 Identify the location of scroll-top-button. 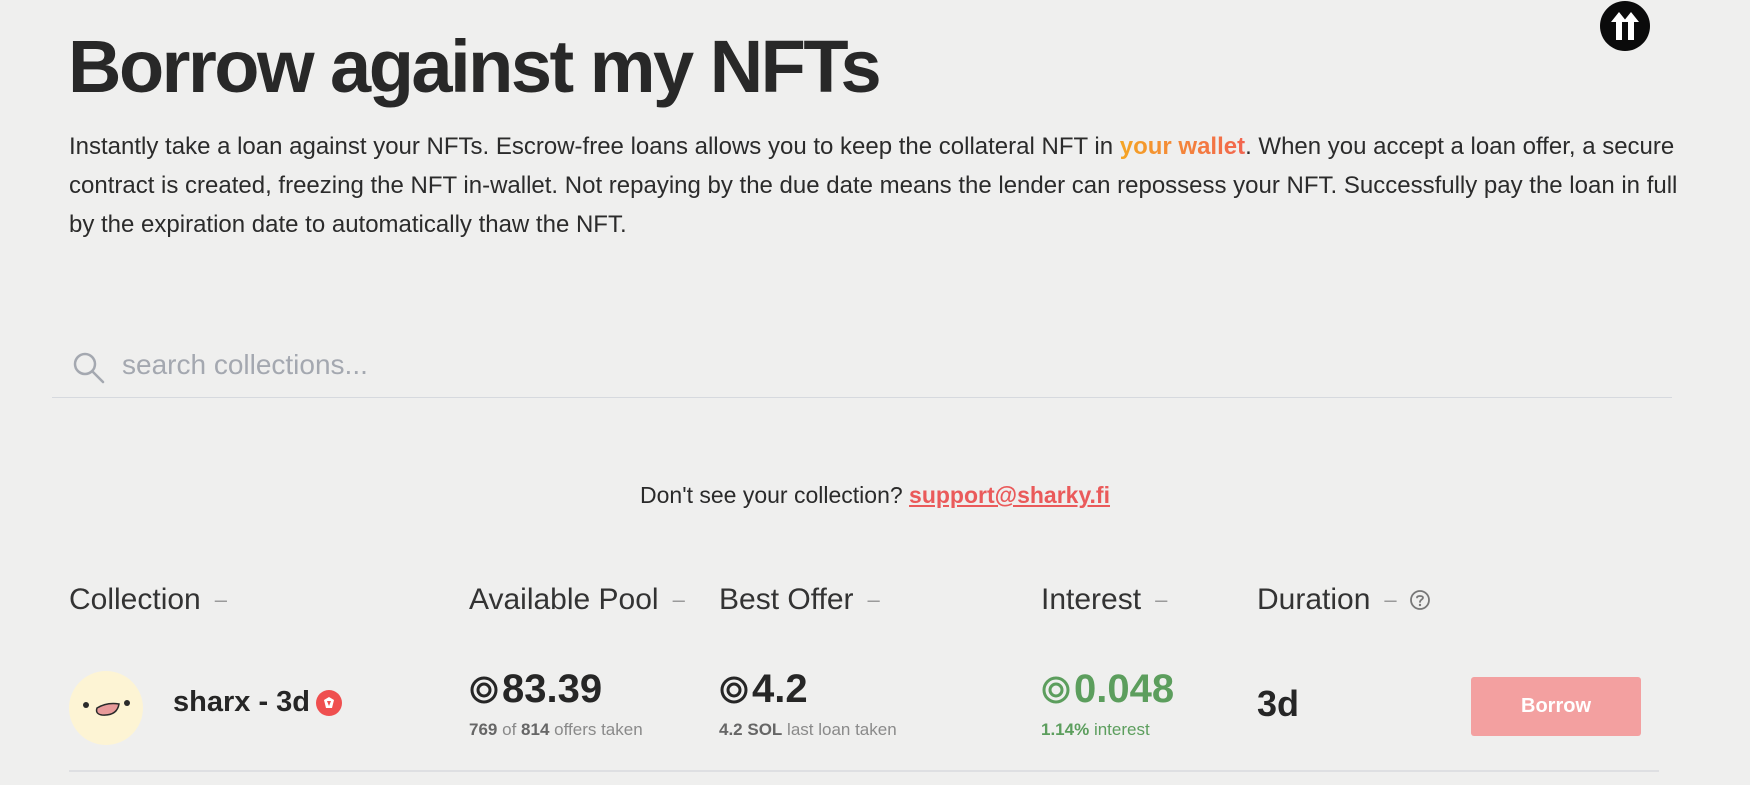
(1625, 26).